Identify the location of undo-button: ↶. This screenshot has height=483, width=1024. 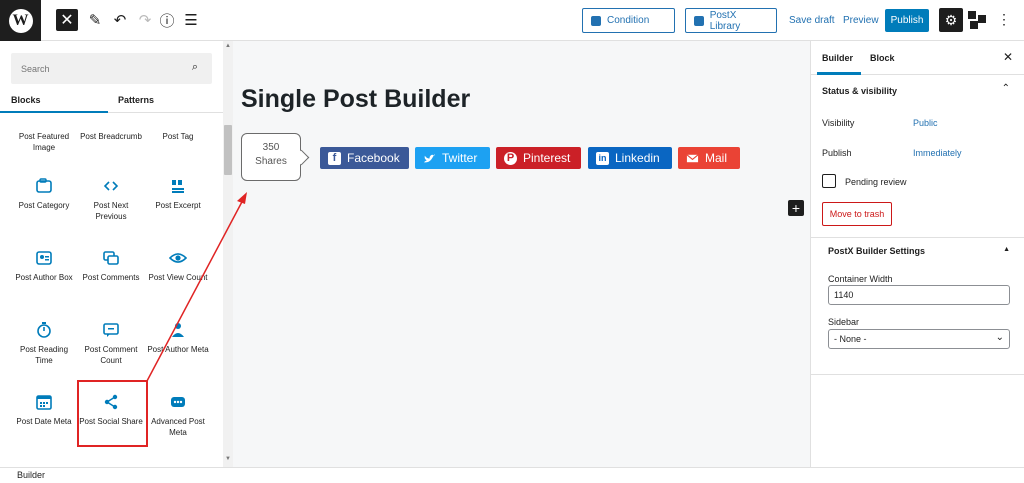
(120, 20).